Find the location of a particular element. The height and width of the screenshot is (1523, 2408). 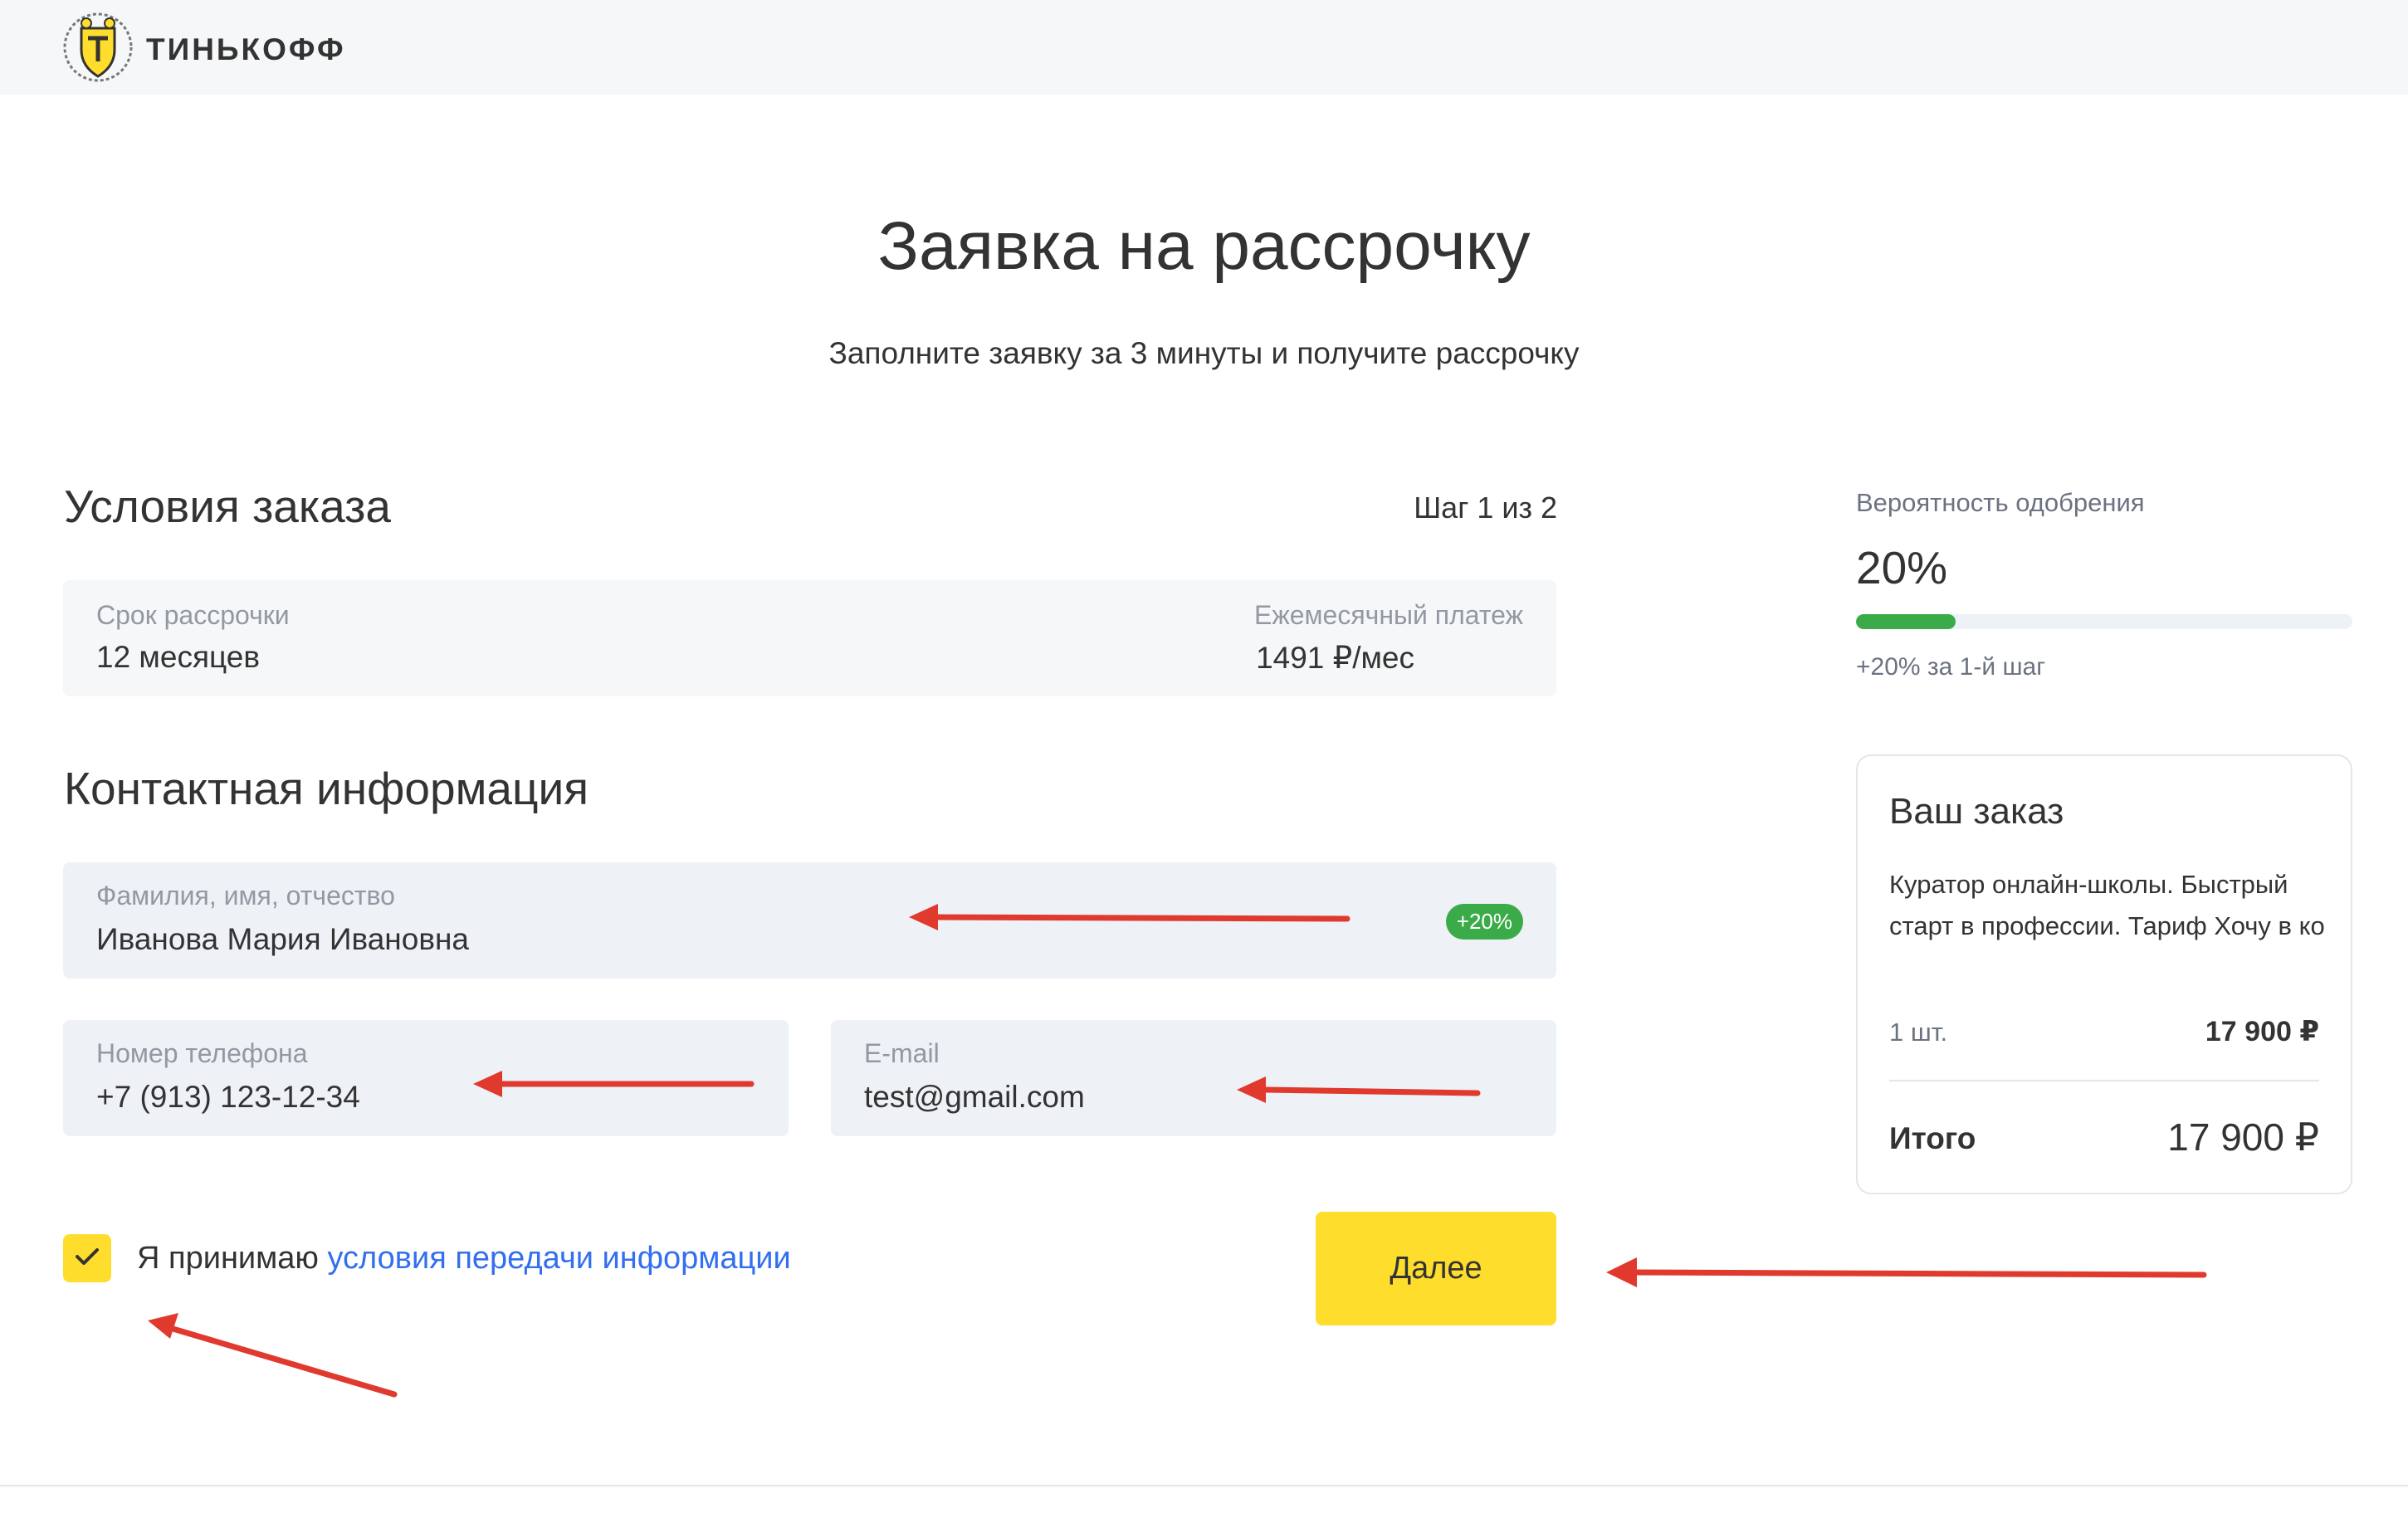

consent-terms-link: условия передачи информации is located at coordinates (558, 1258).